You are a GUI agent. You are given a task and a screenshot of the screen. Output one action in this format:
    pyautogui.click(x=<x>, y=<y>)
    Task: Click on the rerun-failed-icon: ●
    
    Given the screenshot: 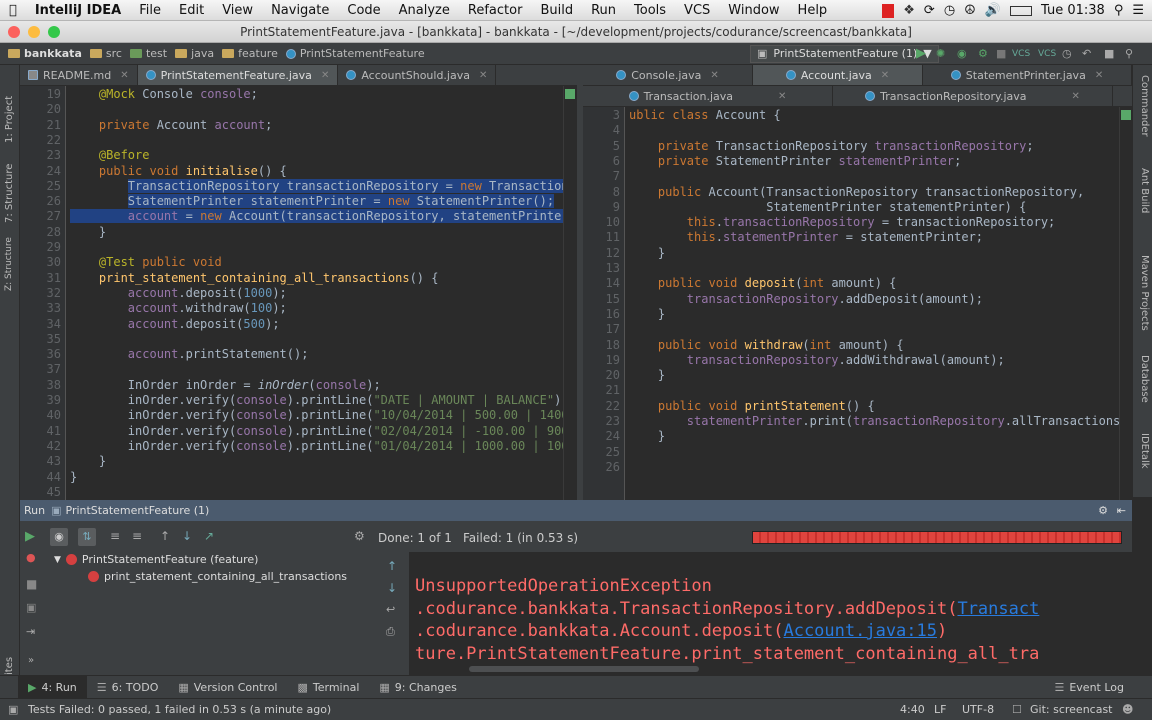 What is the action you would take?
    pyautogui.click(x=31, y=557)
    